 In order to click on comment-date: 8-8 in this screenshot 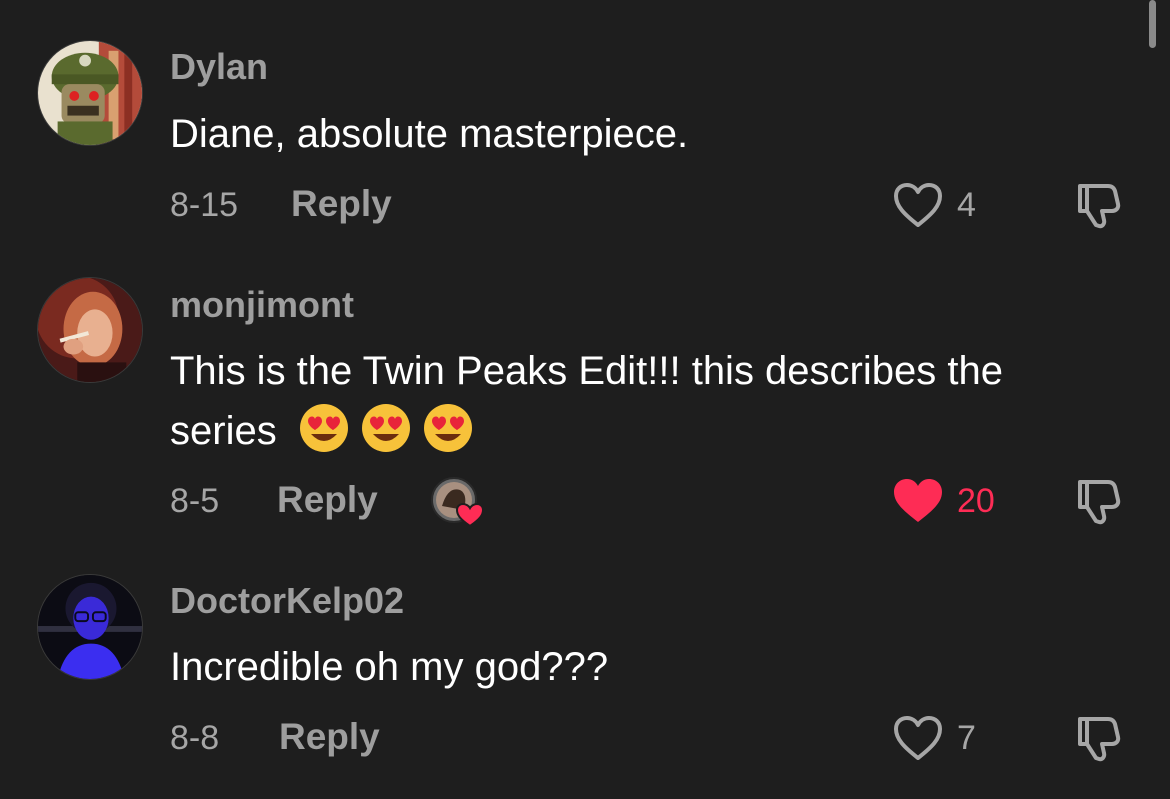, I will do `click(195, 738)`.